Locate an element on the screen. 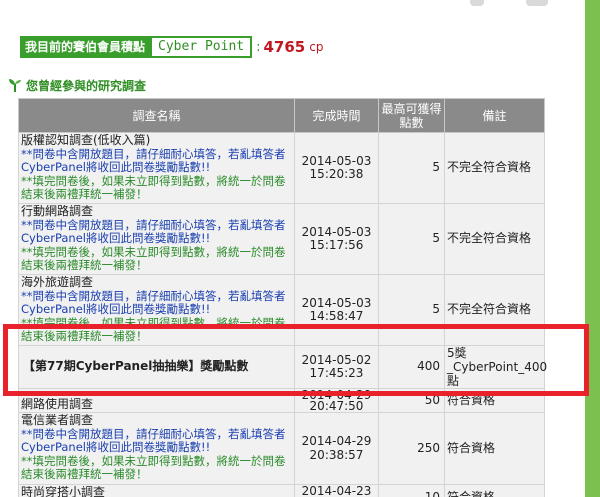  completed-time-cell: 2014-04-23 is located at coordinates (336, 490).